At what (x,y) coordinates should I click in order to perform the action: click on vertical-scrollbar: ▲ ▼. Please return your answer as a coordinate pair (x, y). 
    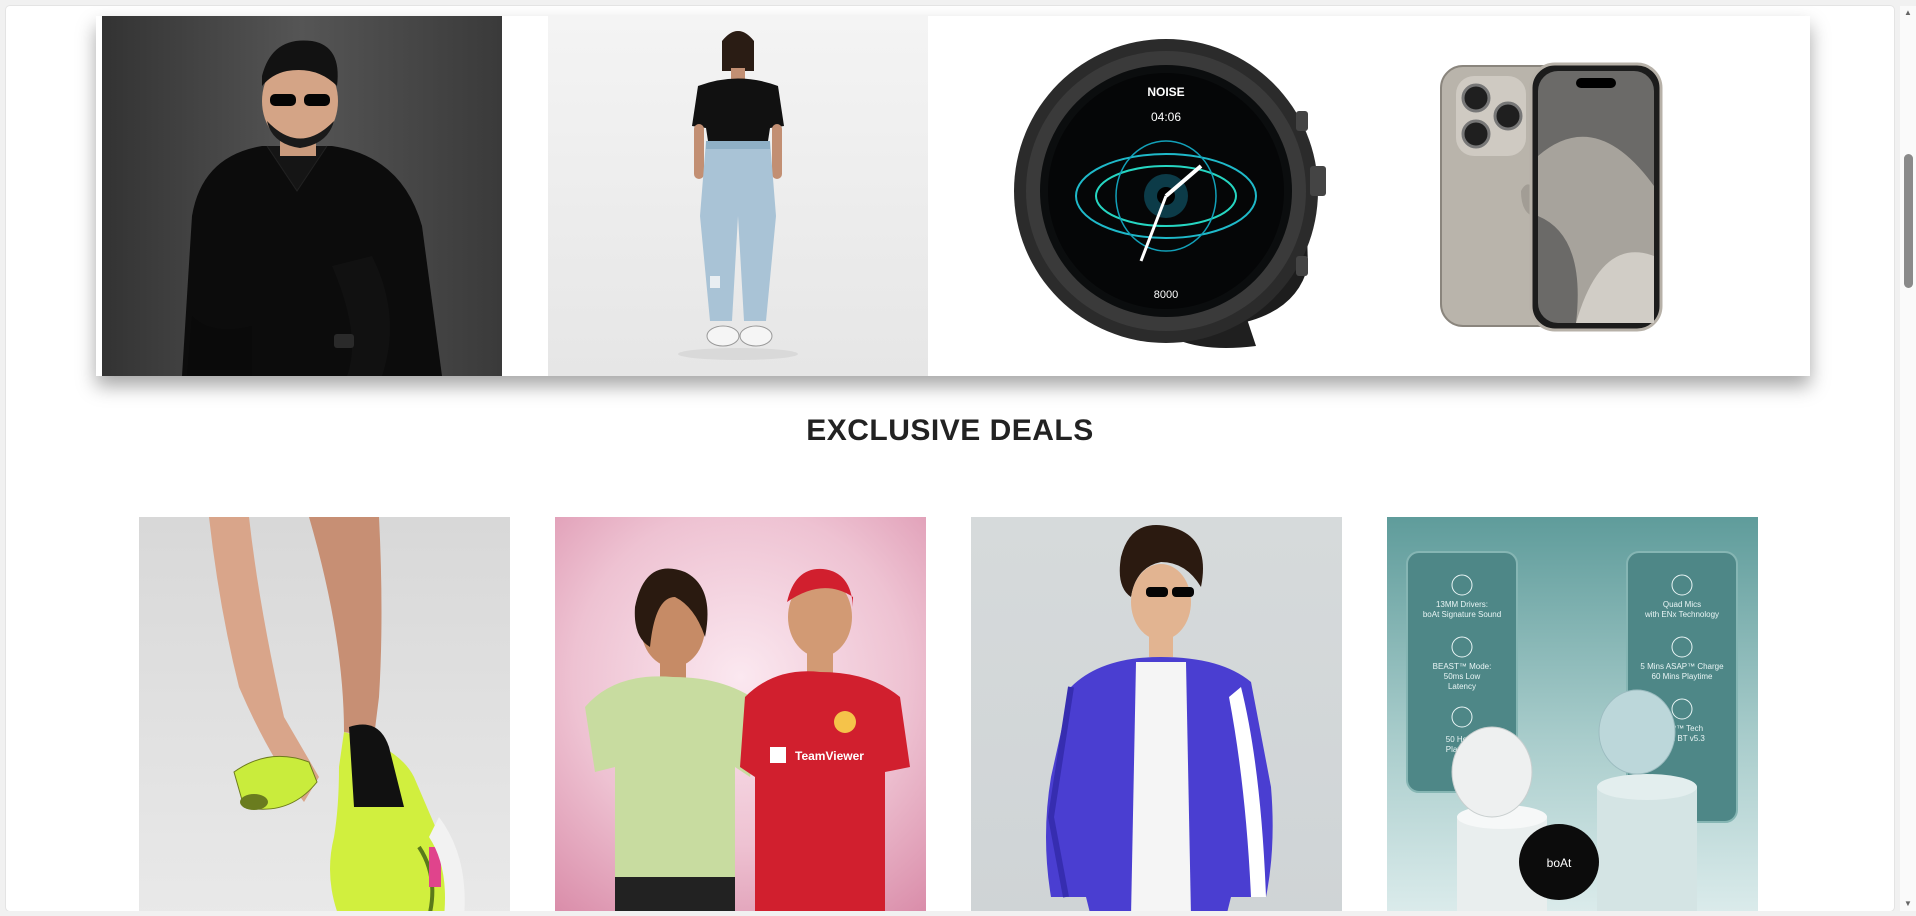
    Looking at the image, I should click on (1908, 458).